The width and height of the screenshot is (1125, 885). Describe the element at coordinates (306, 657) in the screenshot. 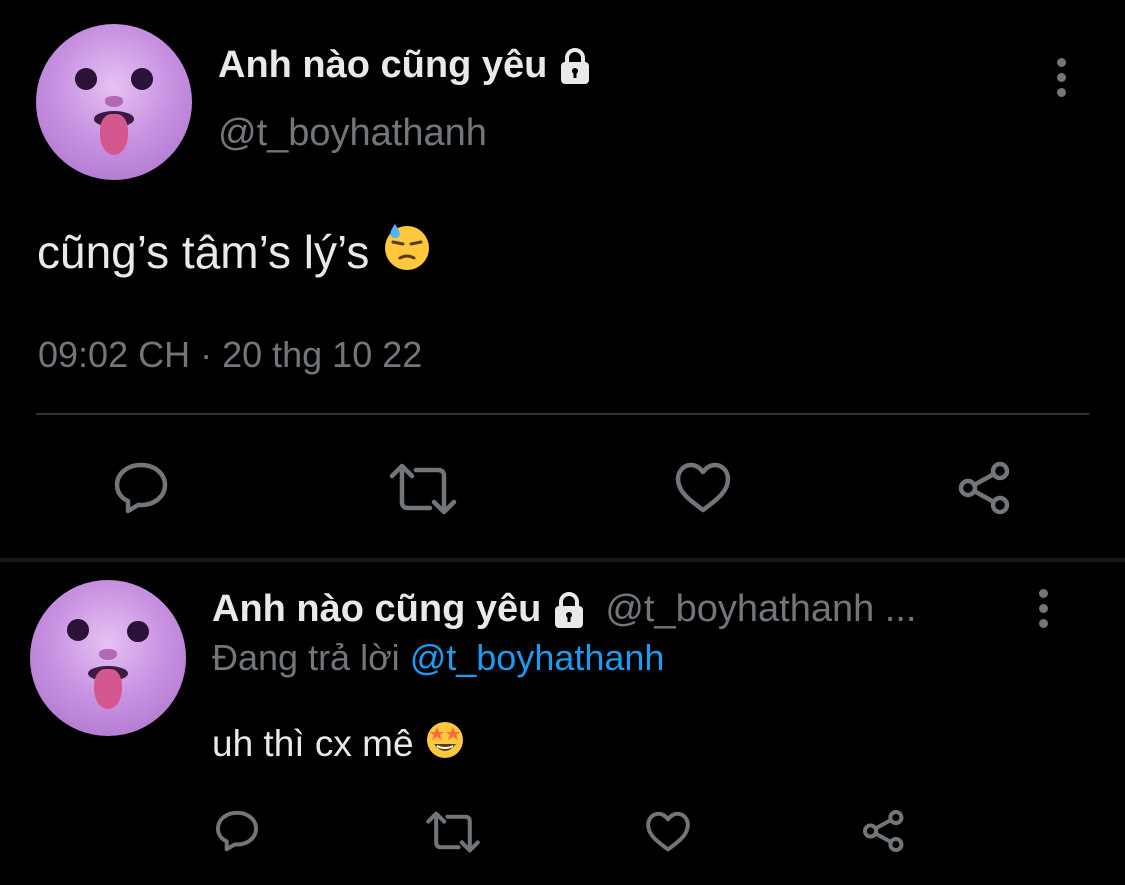

I see `replying-label: Đang trả lời` at that location.